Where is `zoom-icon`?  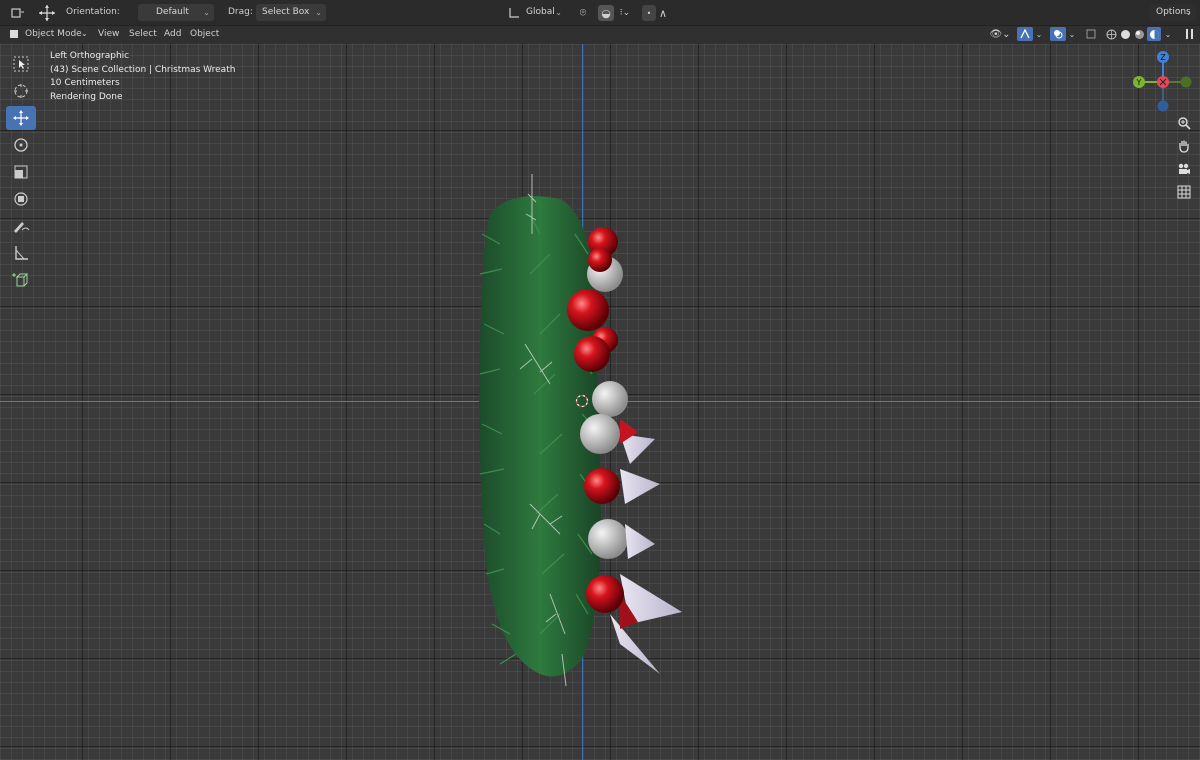
zoom-icon is located at coordinates (1184, 123).